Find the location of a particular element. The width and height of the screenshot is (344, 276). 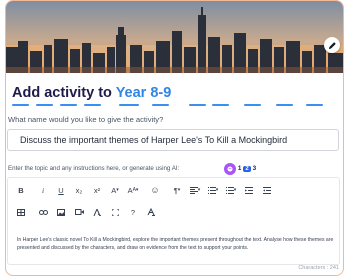

fullscreen-button is located at coordinates (115, 212).